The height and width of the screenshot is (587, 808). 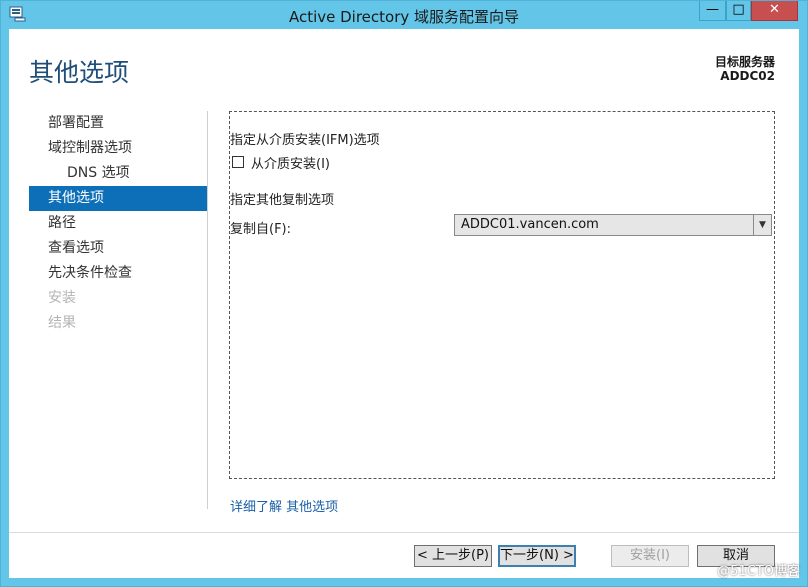 I want to click on nav-item-deployment: 部署配置, so click(x=118, y=123).